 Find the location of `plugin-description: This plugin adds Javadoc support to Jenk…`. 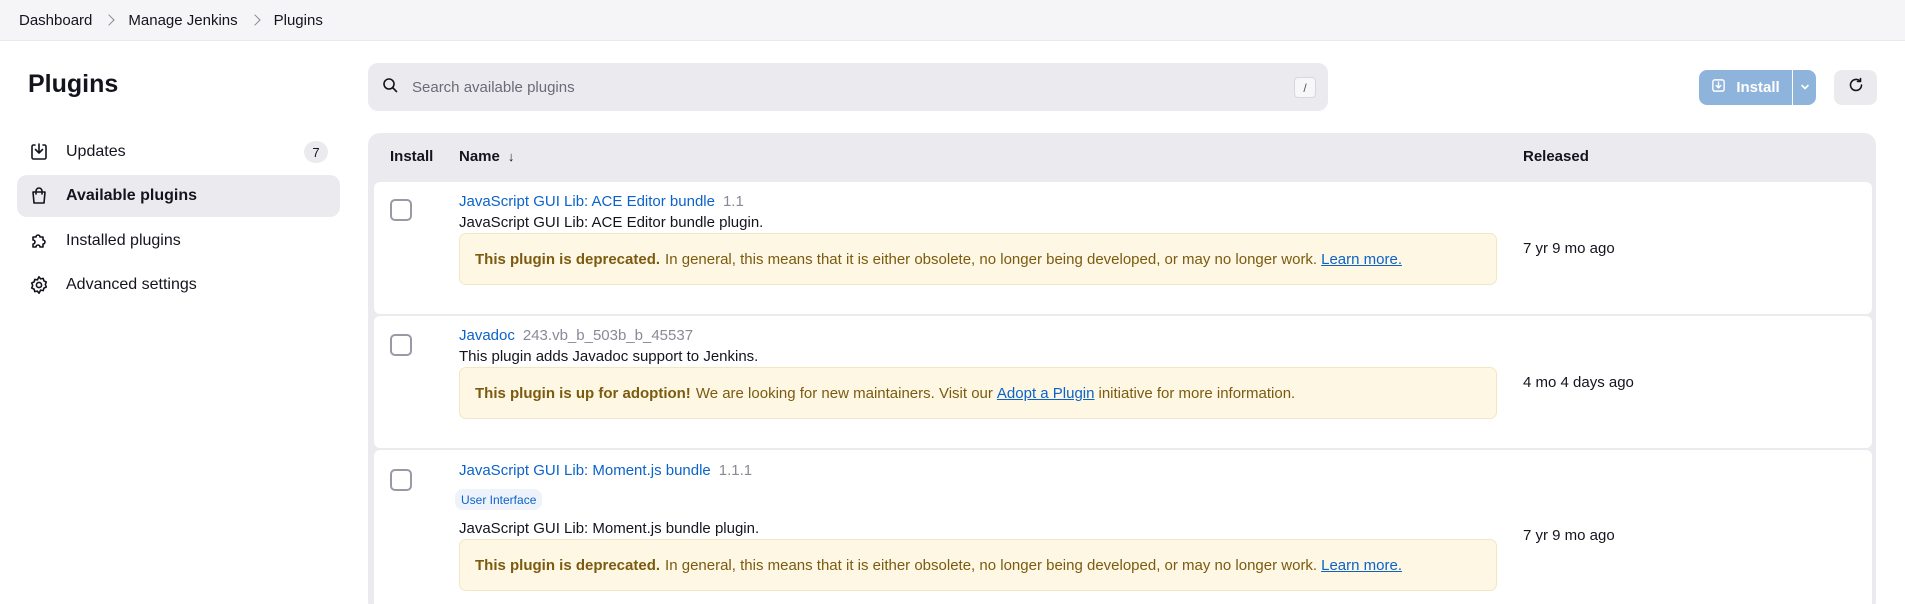

plugin-description: This plugin adds Javadoc support to Jenk… is located at coordinates (609, 356).